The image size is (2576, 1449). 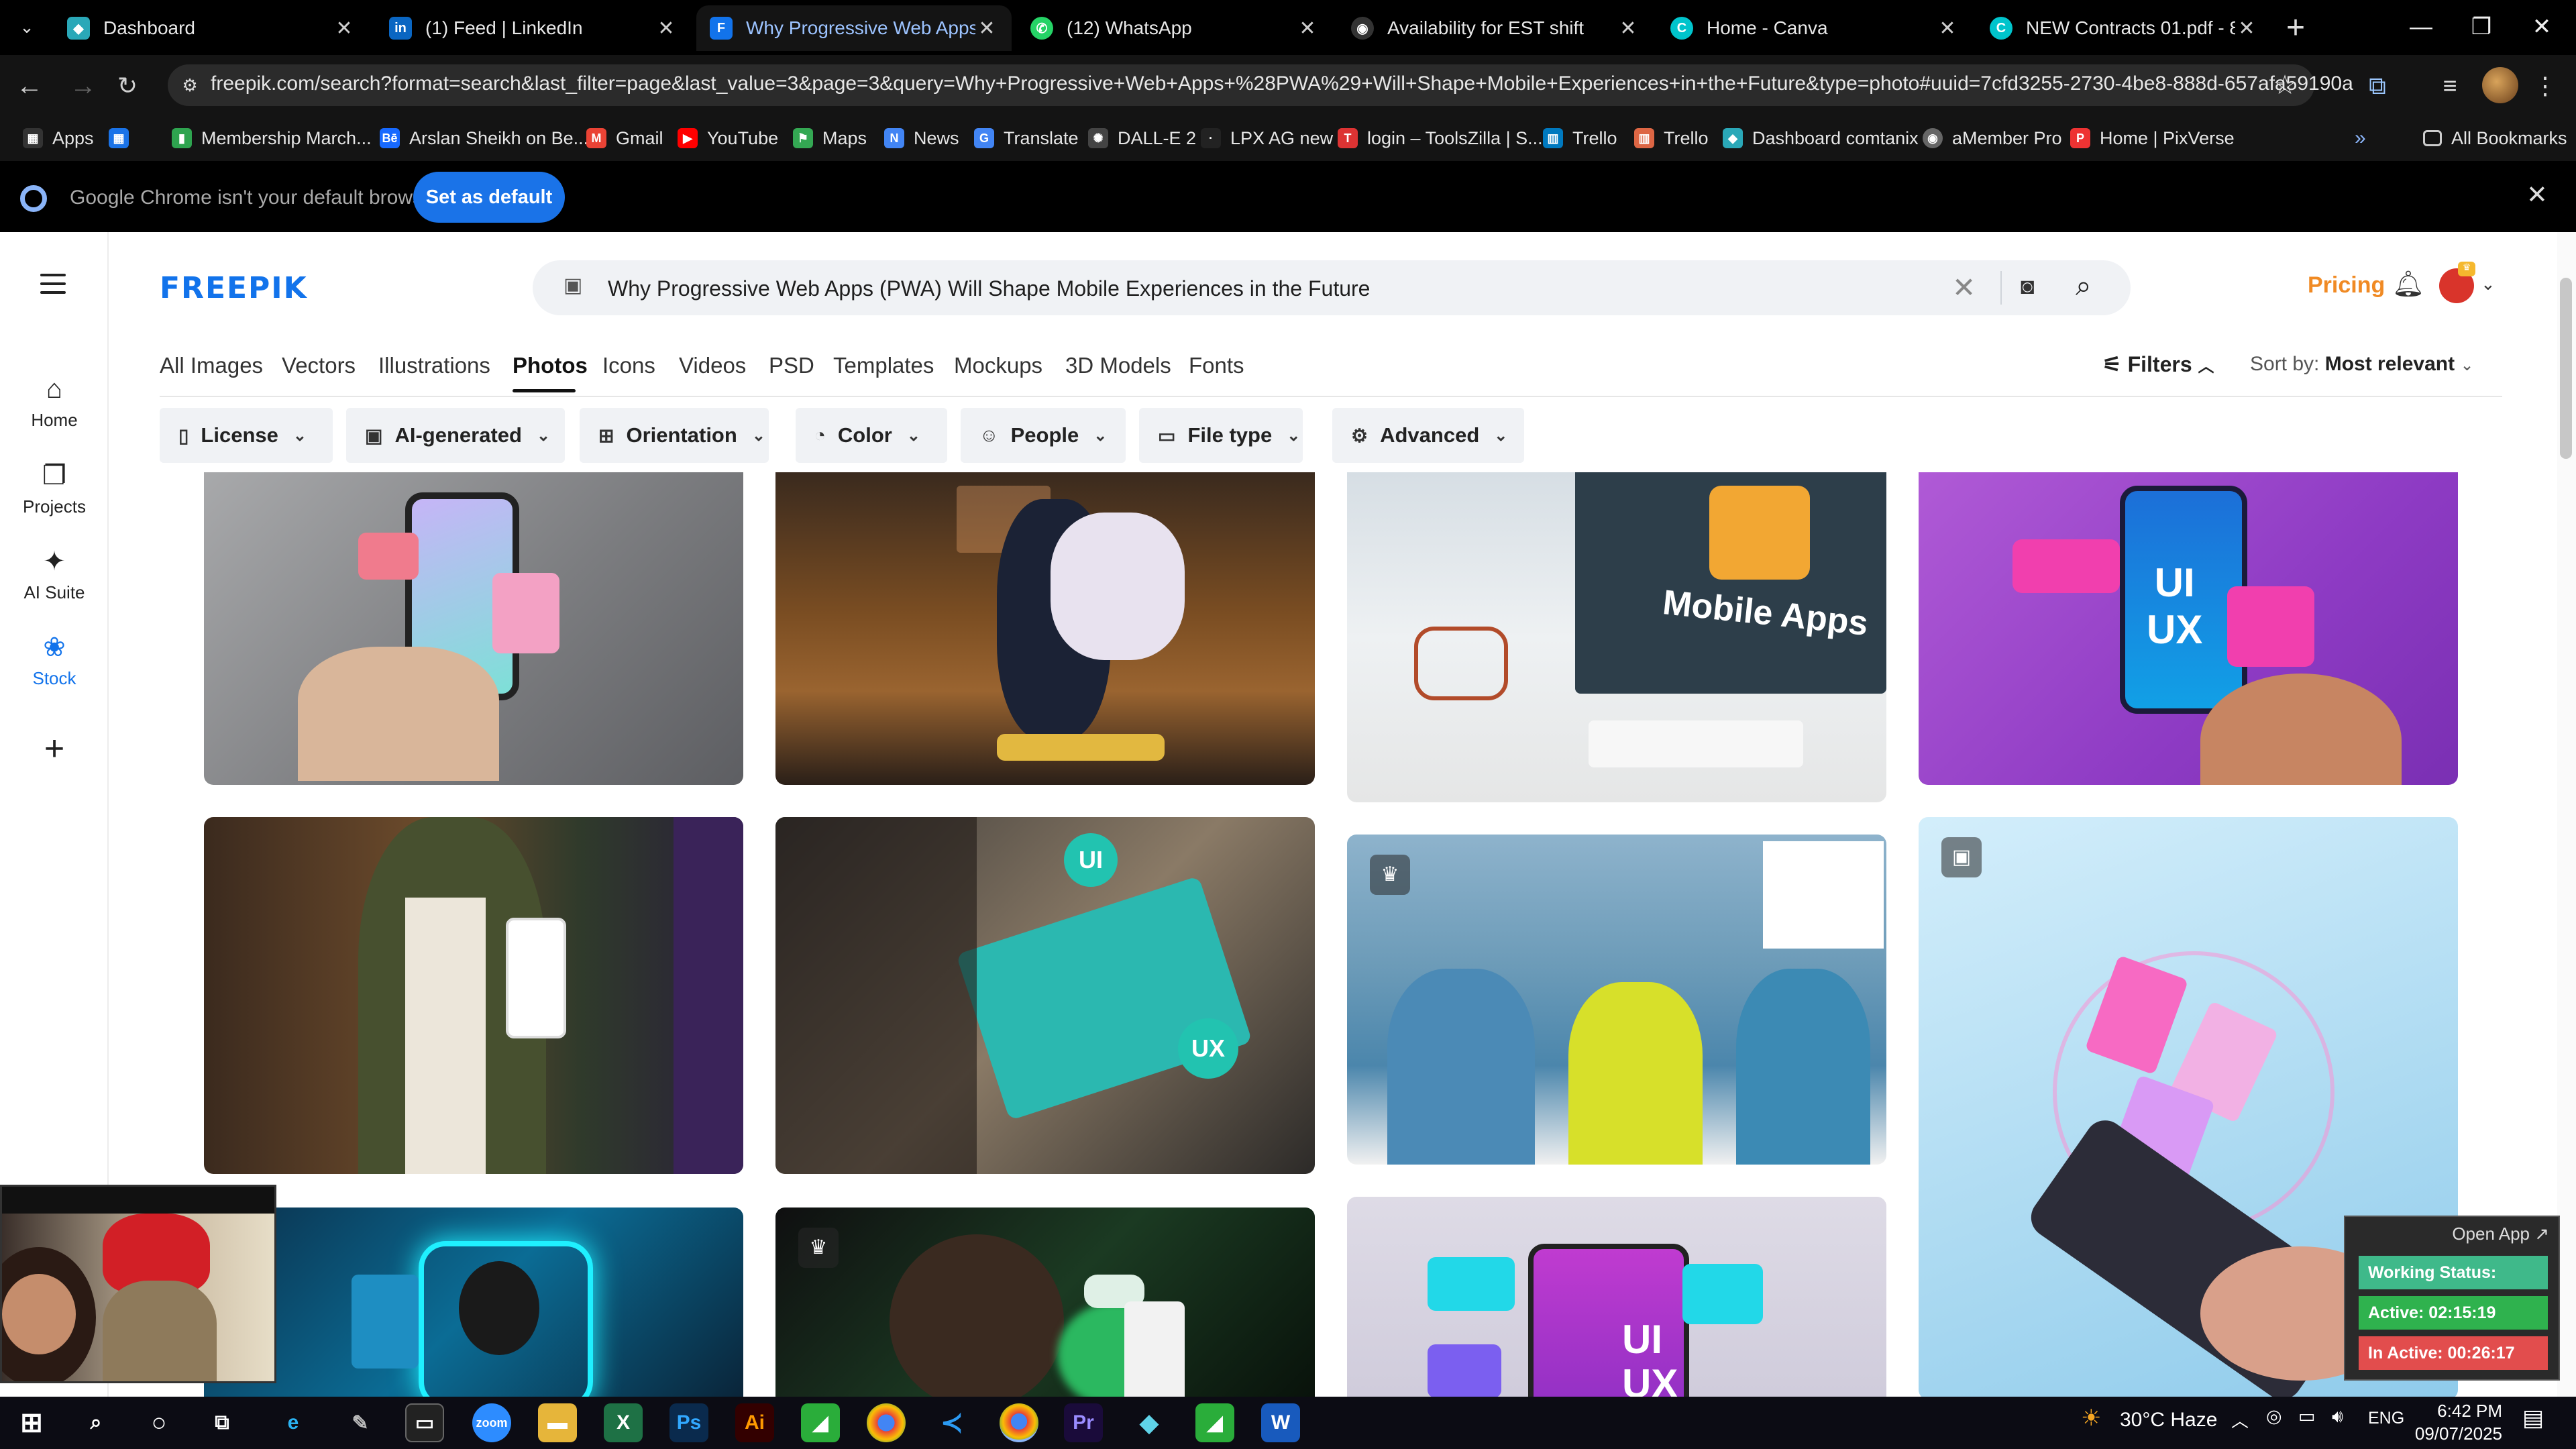 I want to click on rail-stock: ❀ Stock, so click(x=54, y=660).